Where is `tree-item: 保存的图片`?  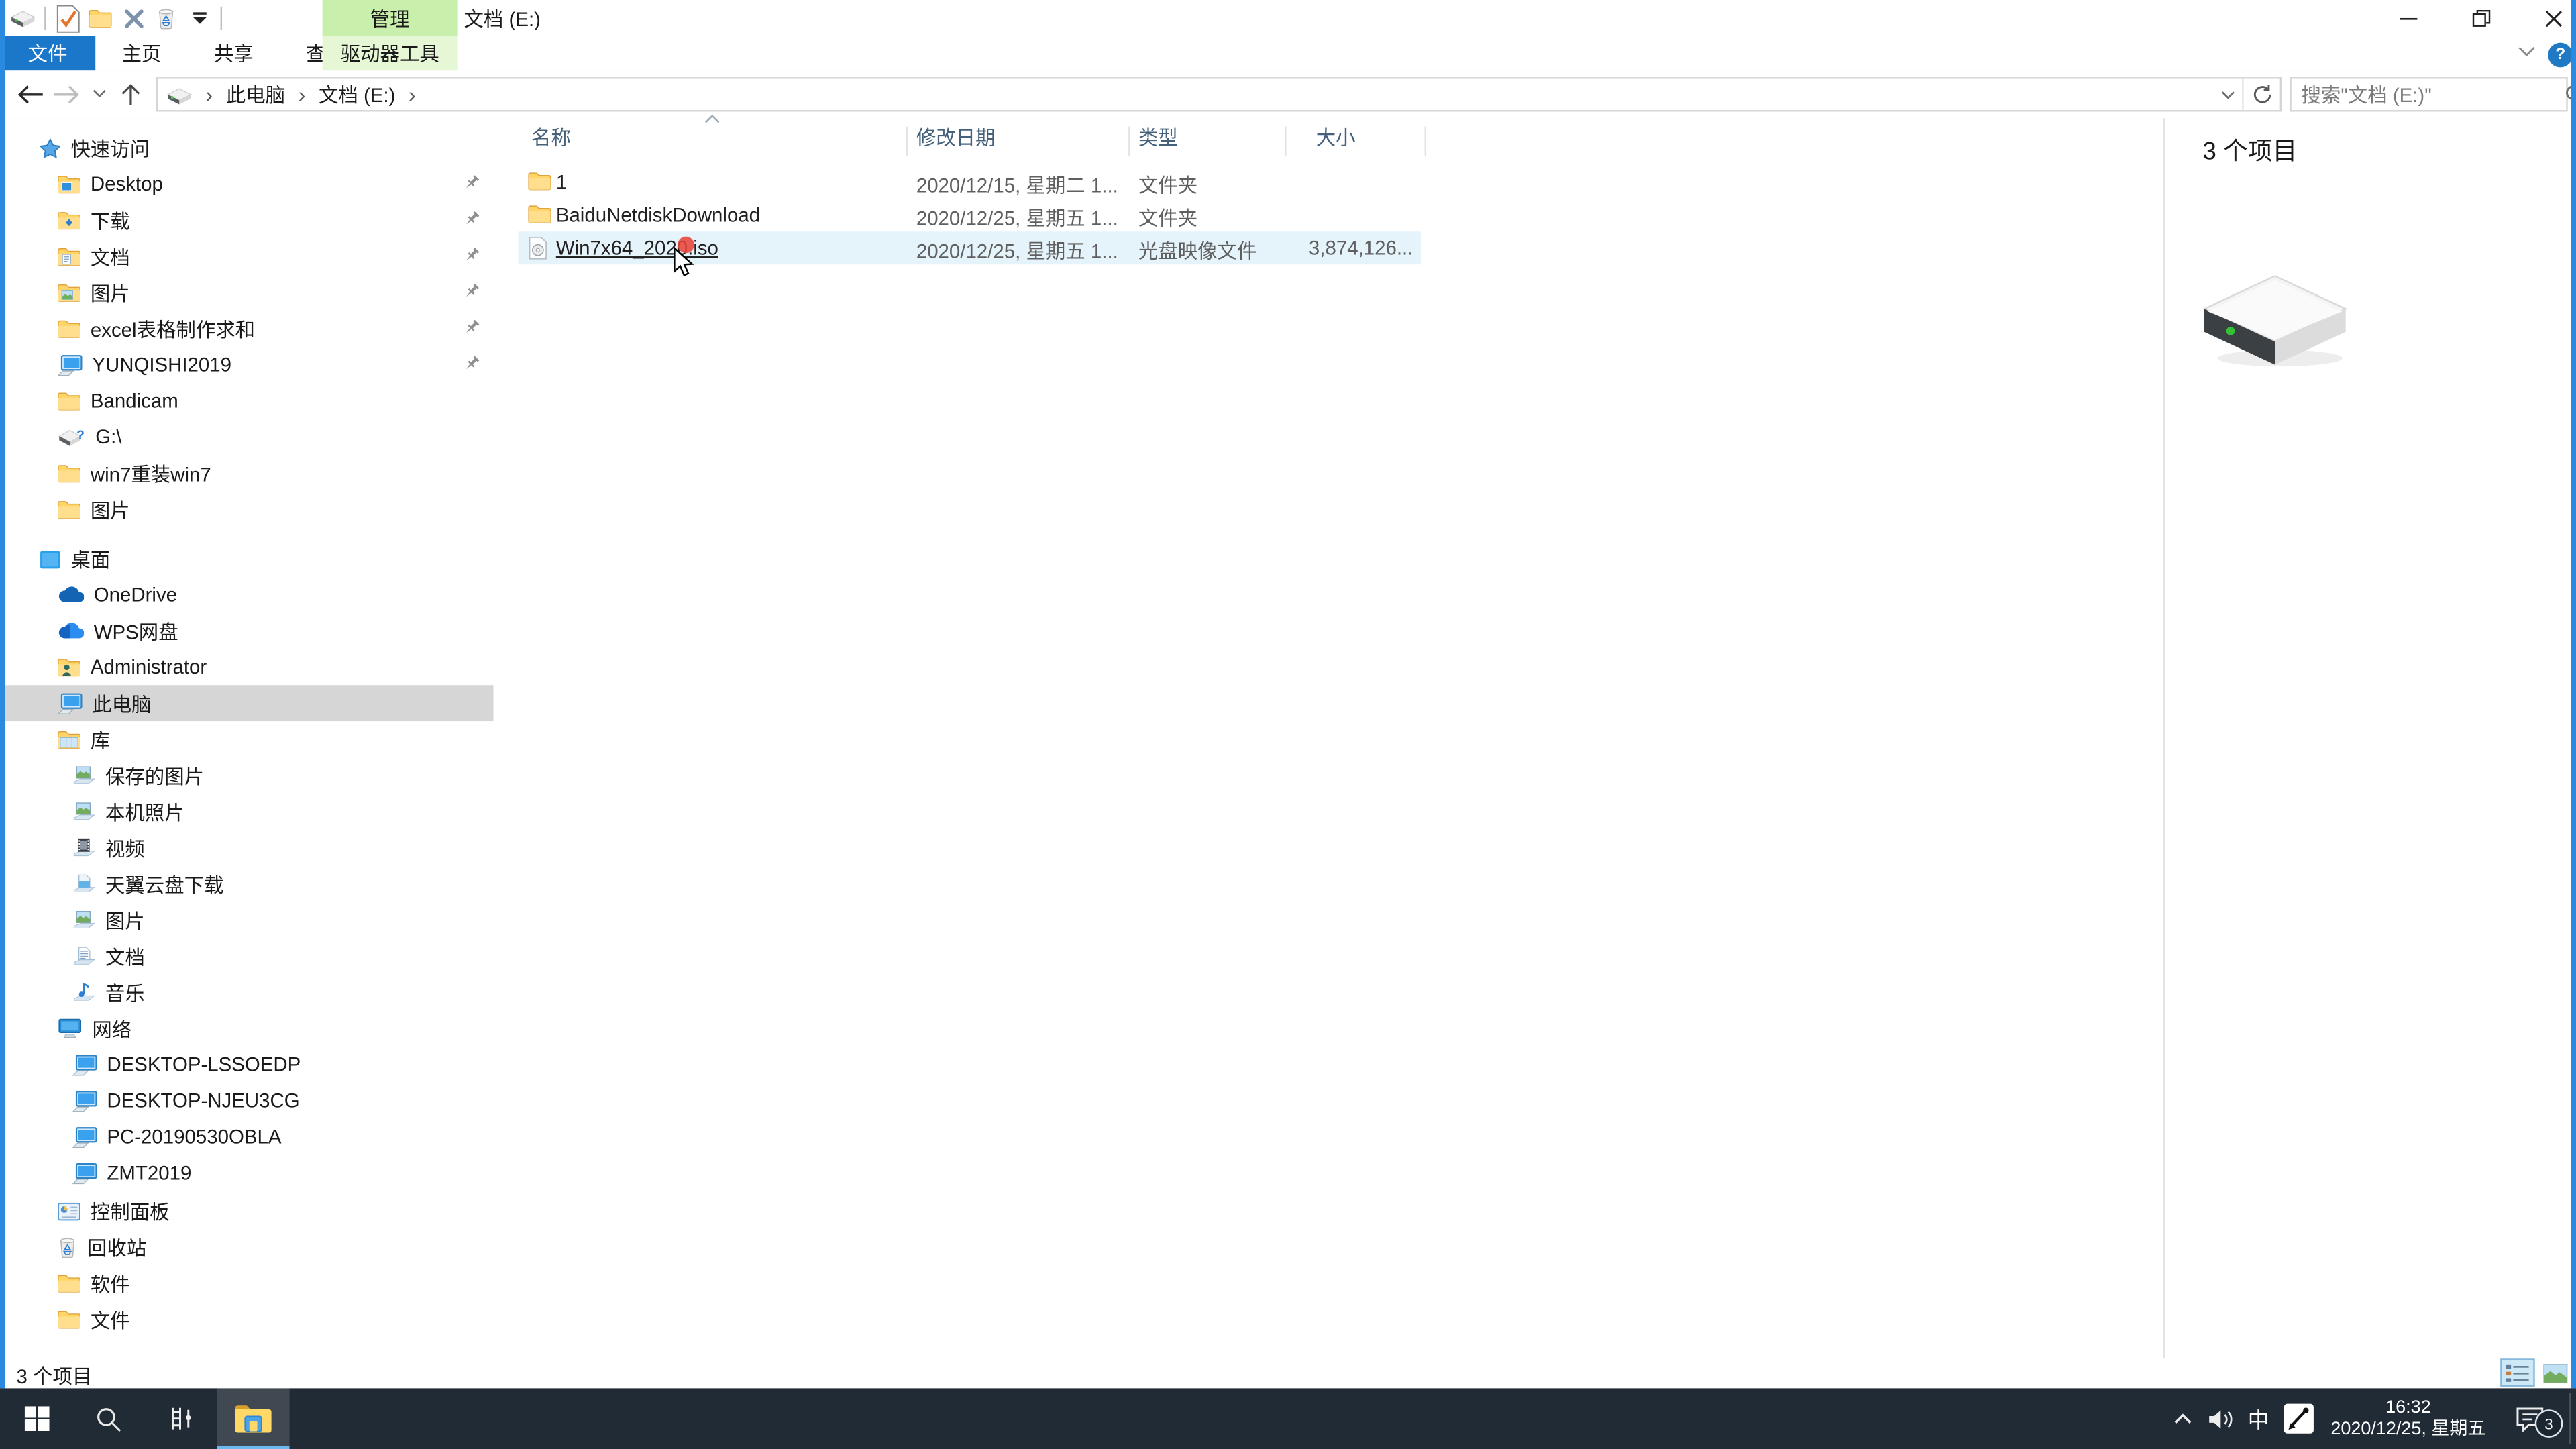 tree-item: 保存的图片 is located at coordinates (247, 775).